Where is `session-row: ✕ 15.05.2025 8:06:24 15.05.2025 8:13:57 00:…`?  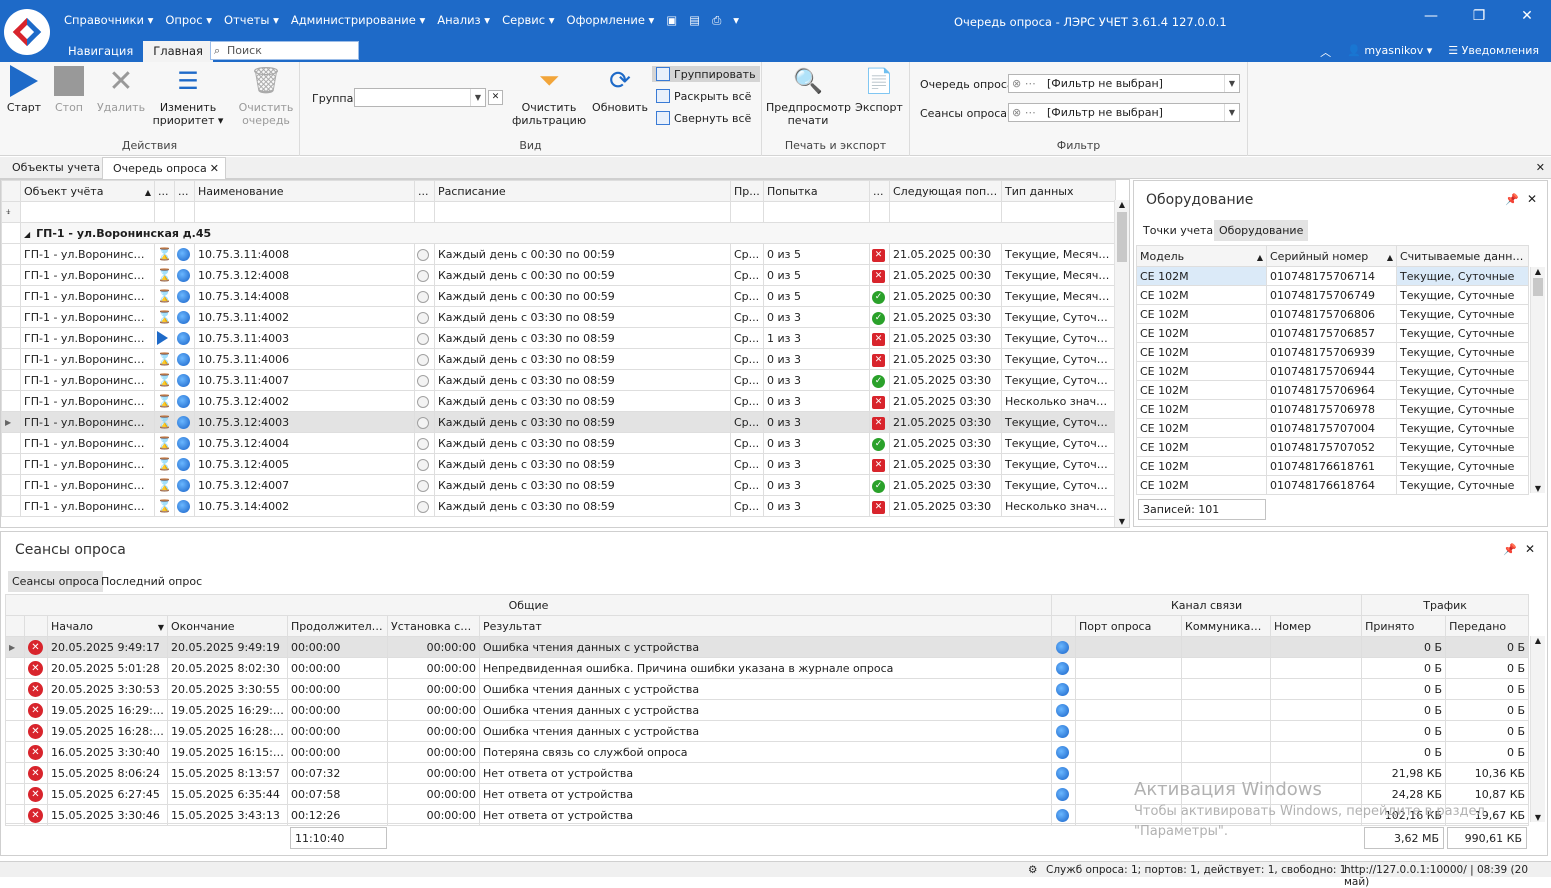 session-row: ✕ 15.05.2025 8:06:24 15.05.2025 8:13:57 00:… is located at coordinates (767, 773).